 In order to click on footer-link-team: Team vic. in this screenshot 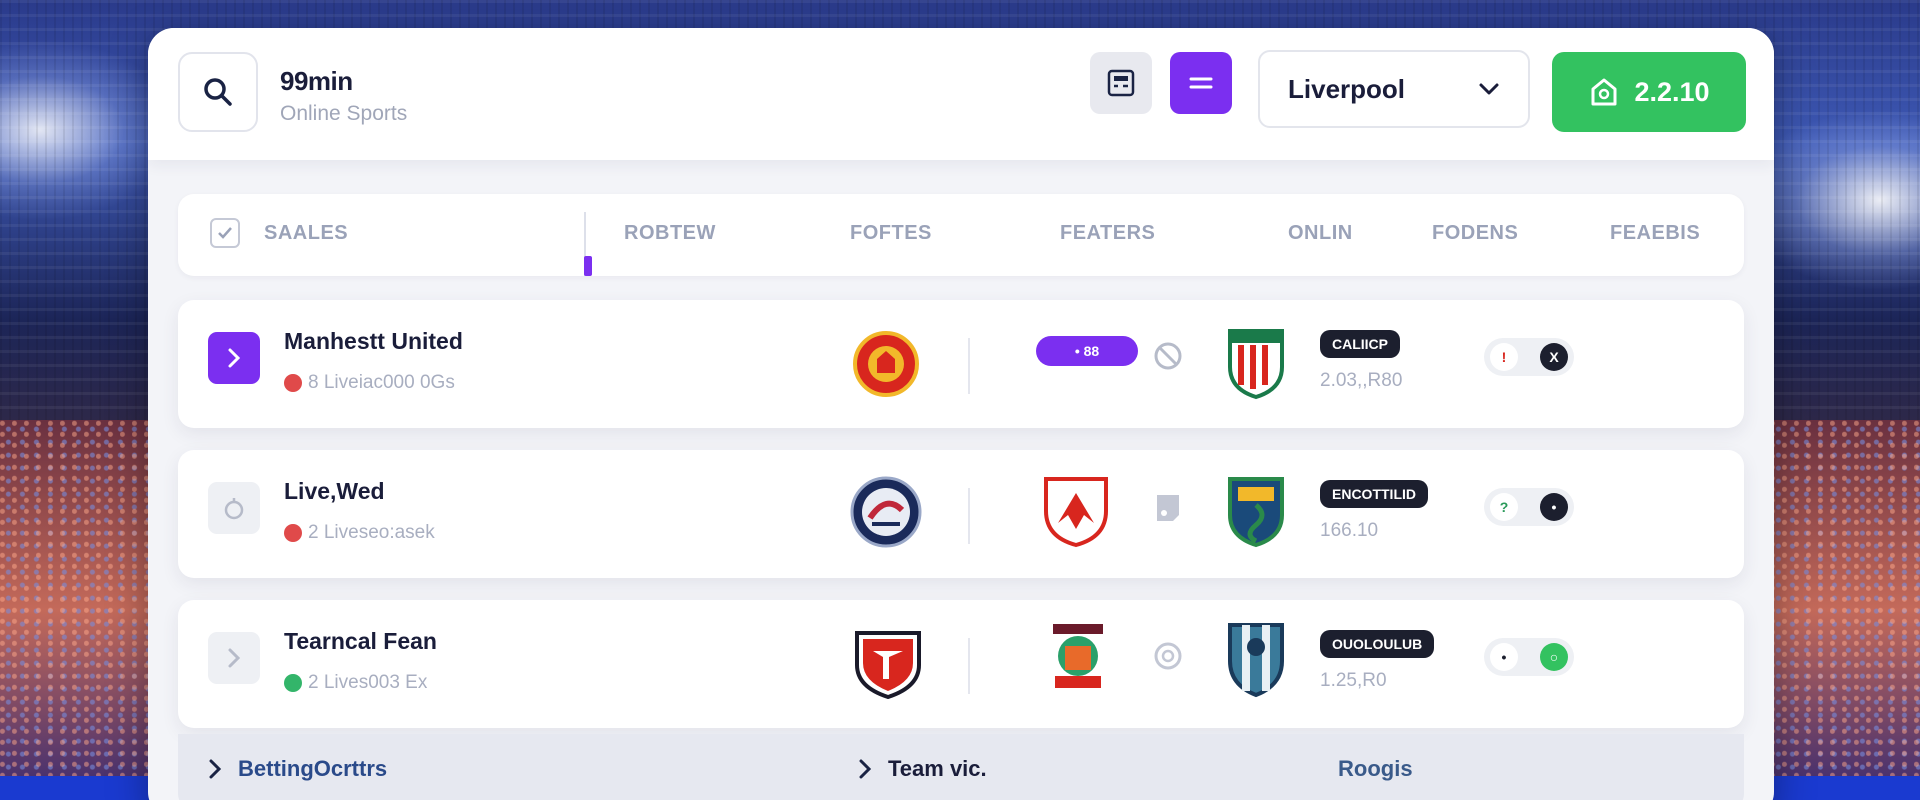, I will do `click(922, 769)`.